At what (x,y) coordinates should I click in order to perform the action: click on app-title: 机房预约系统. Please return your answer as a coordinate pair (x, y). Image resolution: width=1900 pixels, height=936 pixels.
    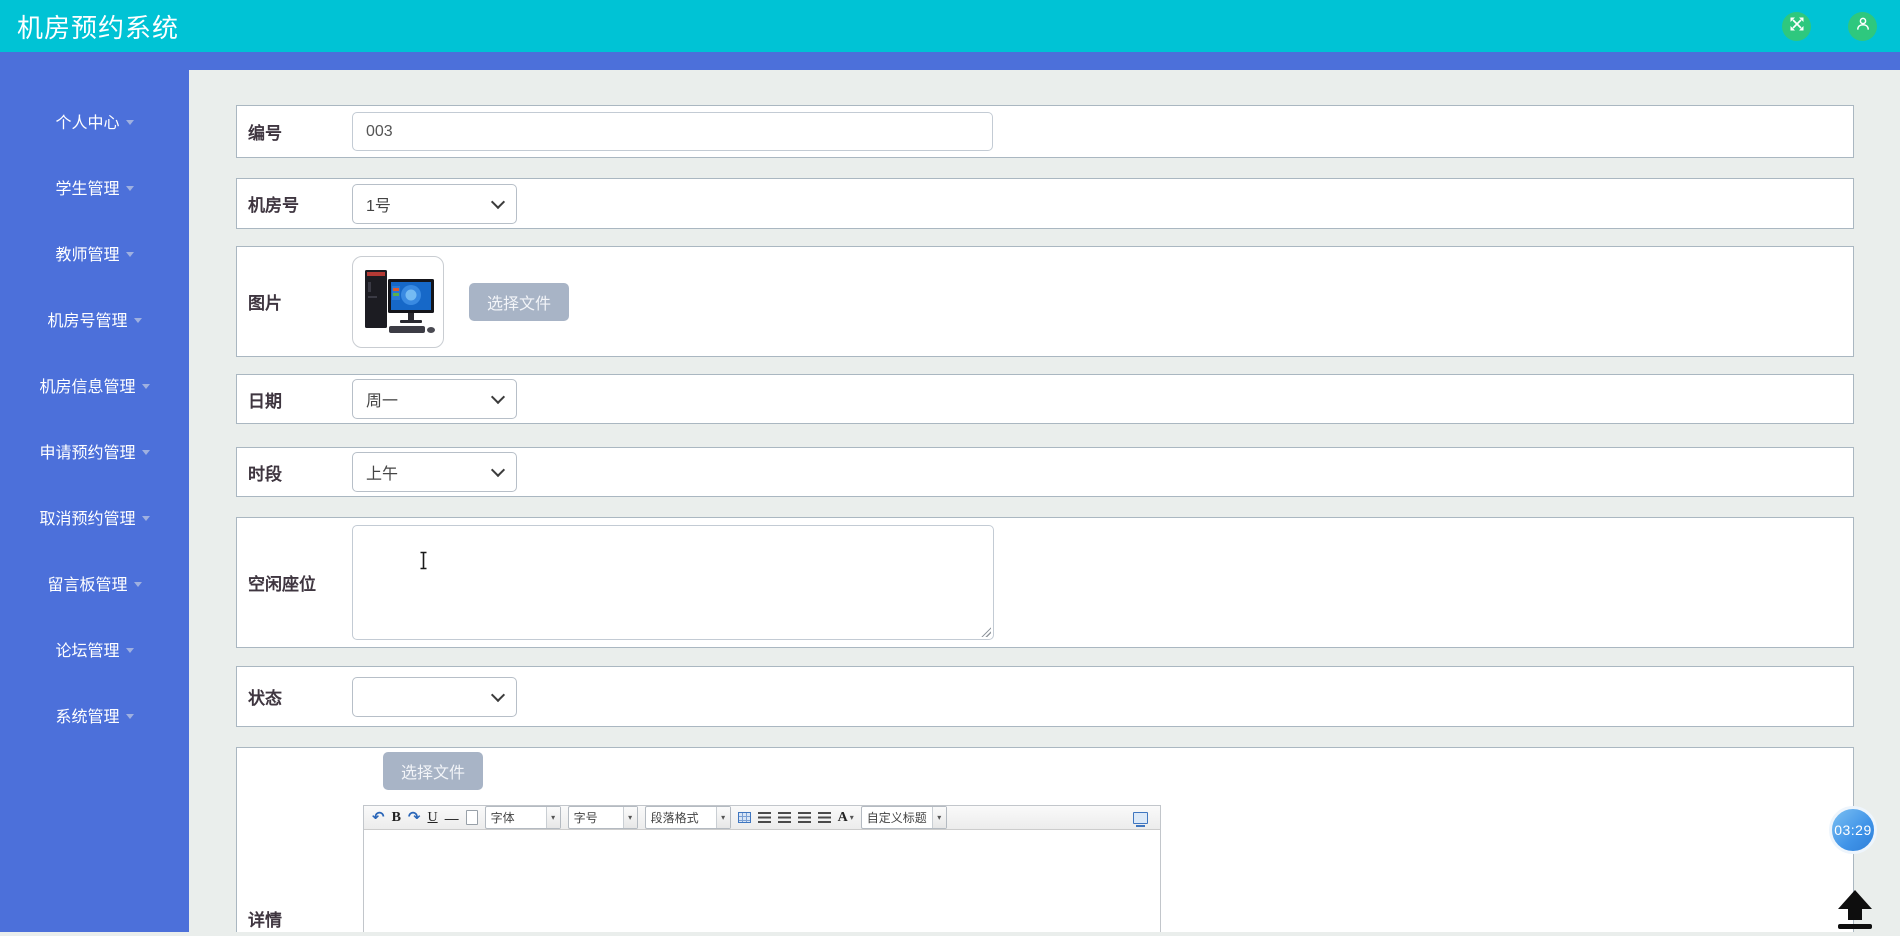
    Looking at the image, I should click on (98, 27).